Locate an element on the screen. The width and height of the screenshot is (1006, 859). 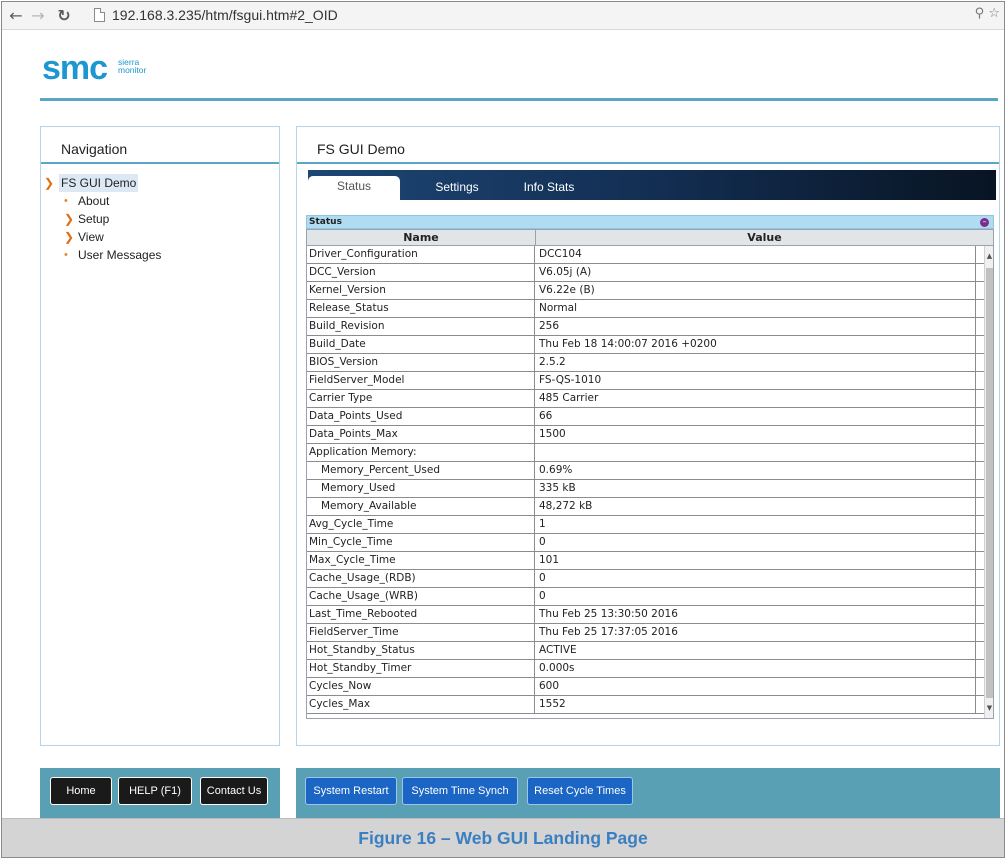
cell-name: FieldServer_Time is located at coordinates (421, 632).